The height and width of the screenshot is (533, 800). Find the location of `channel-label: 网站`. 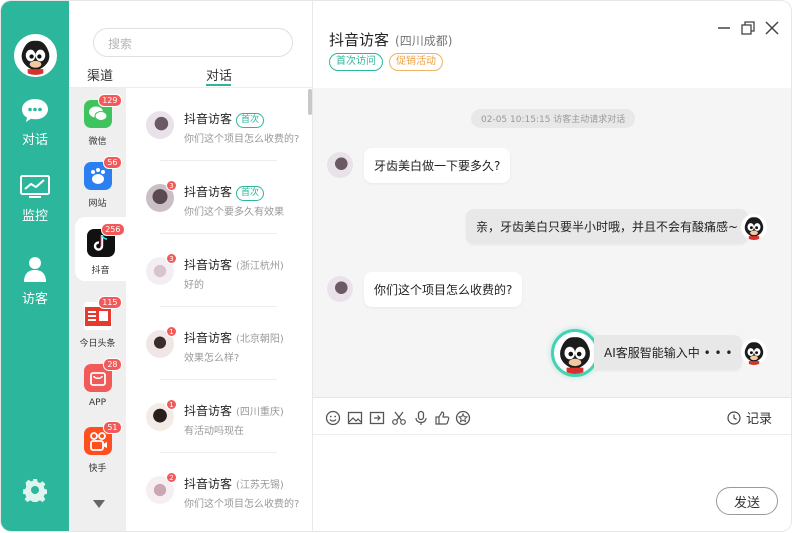

channel-label: 网站 is located at coordinates (97, 204).